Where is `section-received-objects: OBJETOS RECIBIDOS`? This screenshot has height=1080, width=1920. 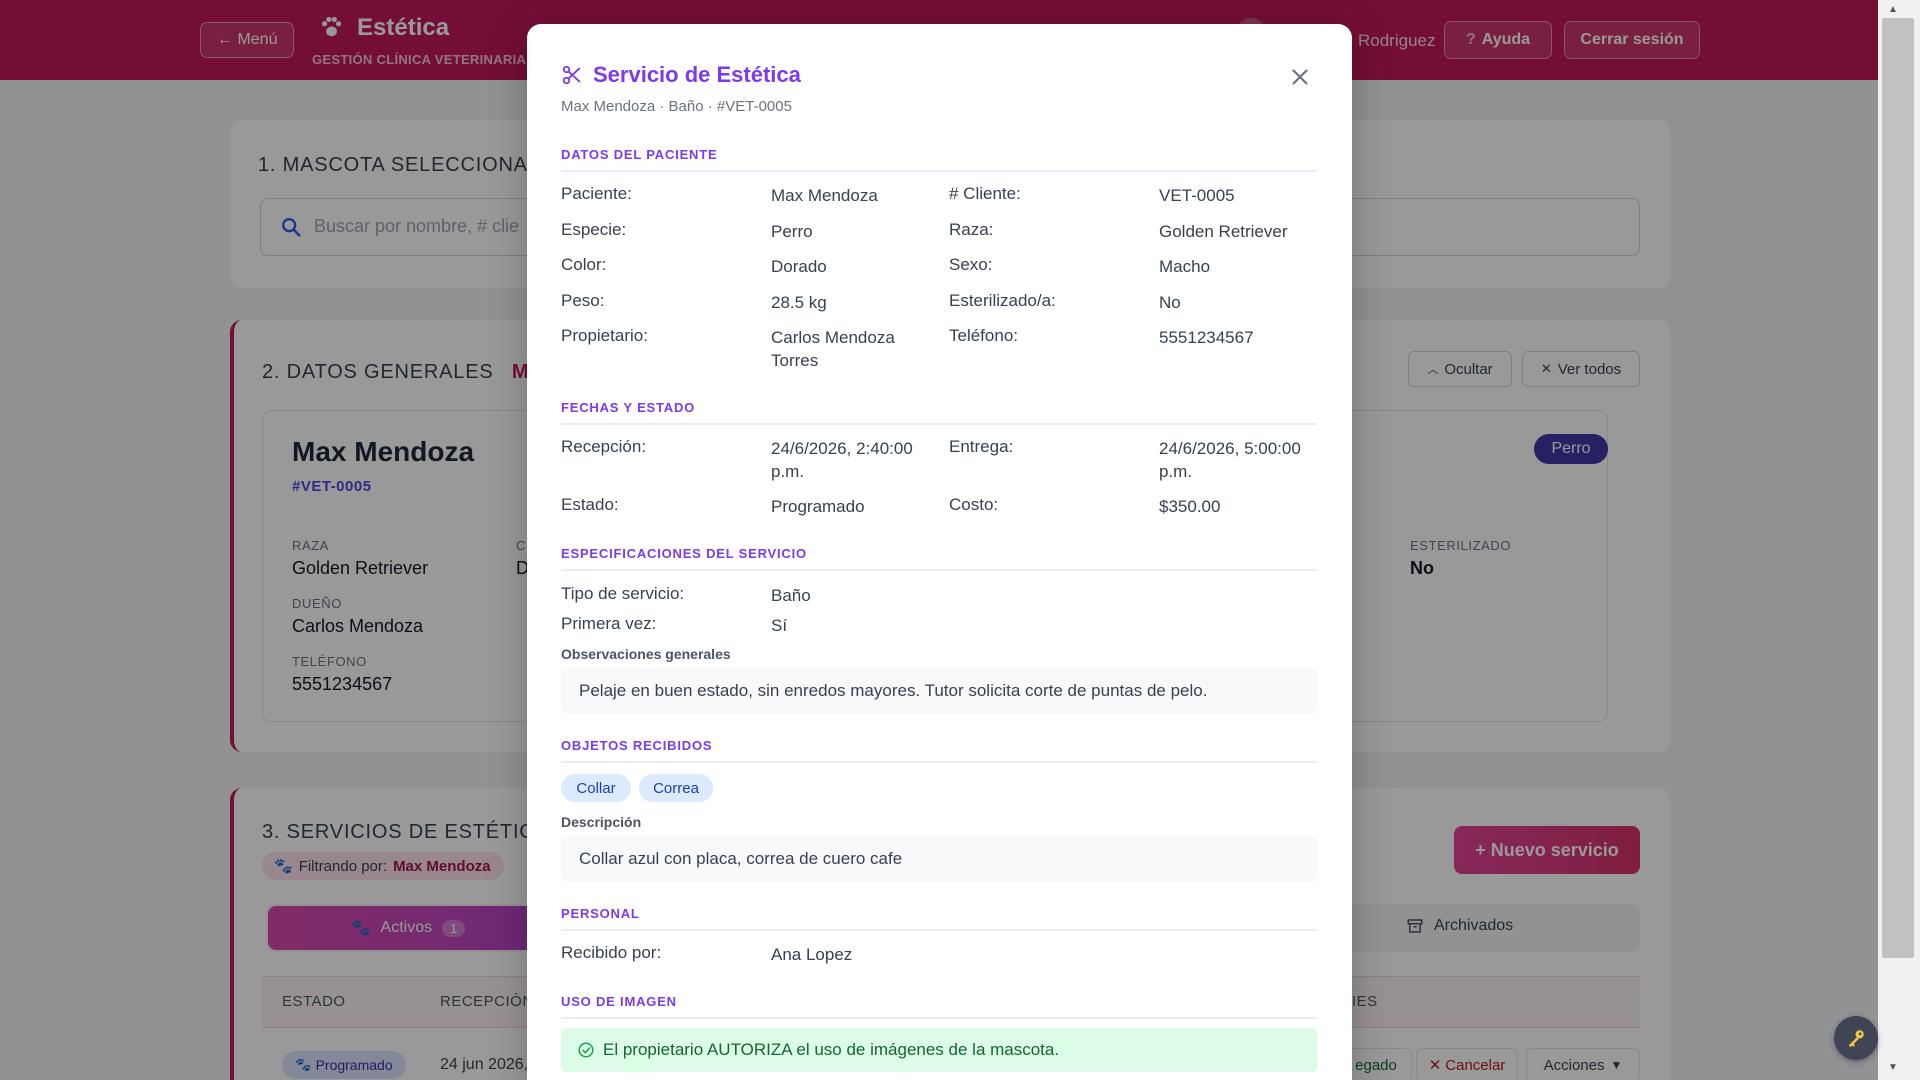 section-received-objects: OBJETOS RECIBIDOS is located at coordinates (939, 750).